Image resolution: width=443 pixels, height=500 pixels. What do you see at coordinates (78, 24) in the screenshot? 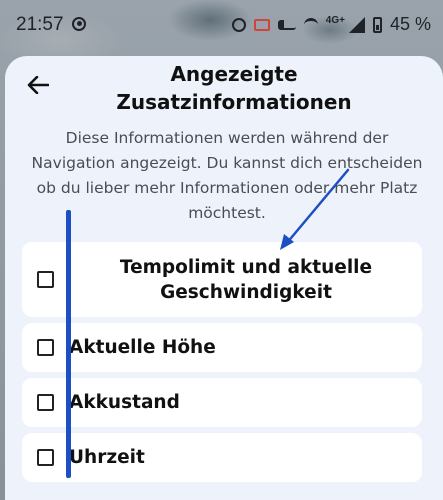
I see `data-saver-icon` at bounding box center [78, 24].